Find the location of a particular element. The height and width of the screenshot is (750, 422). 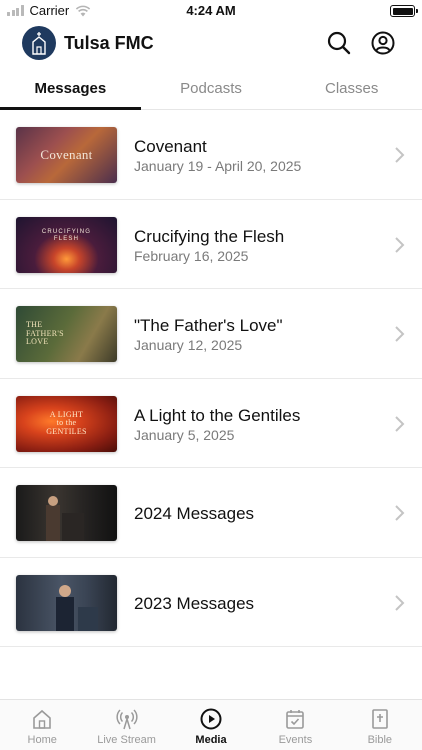

battery-icon is located at coordinates (404, 11).